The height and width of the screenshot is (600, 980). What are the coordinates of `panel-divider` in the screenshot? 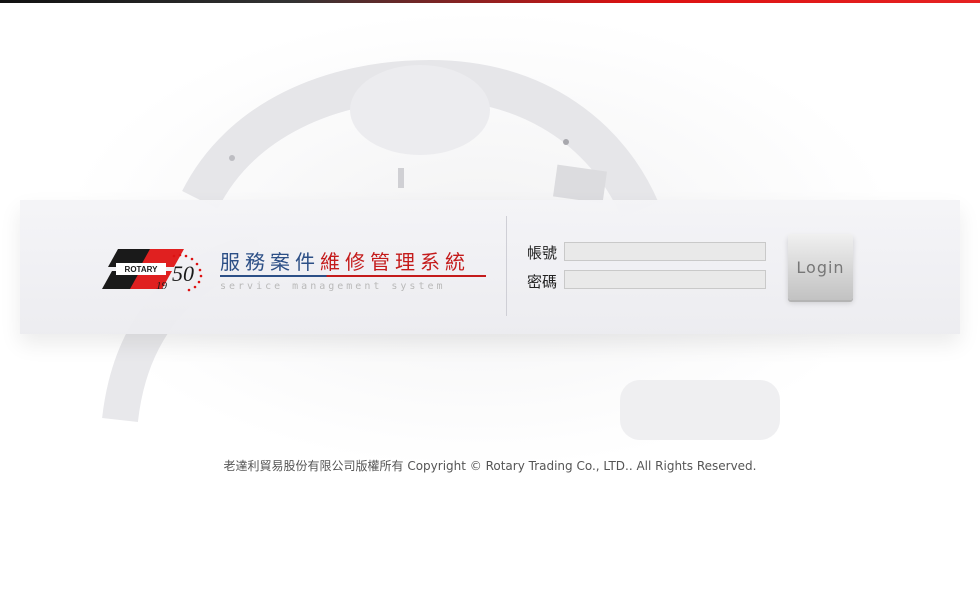 It's located at (506, 266).